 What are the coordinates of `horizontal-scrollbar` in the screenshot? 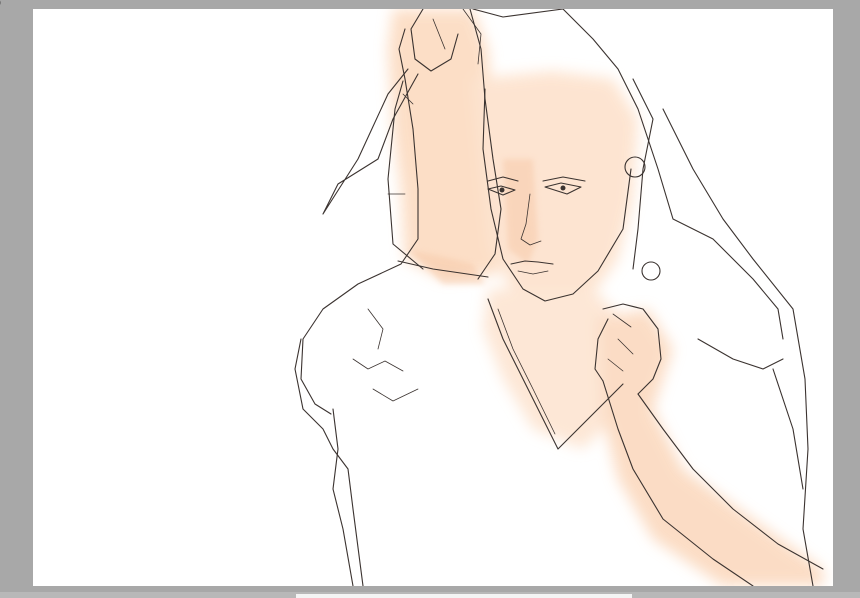 It's located at (430, 595).